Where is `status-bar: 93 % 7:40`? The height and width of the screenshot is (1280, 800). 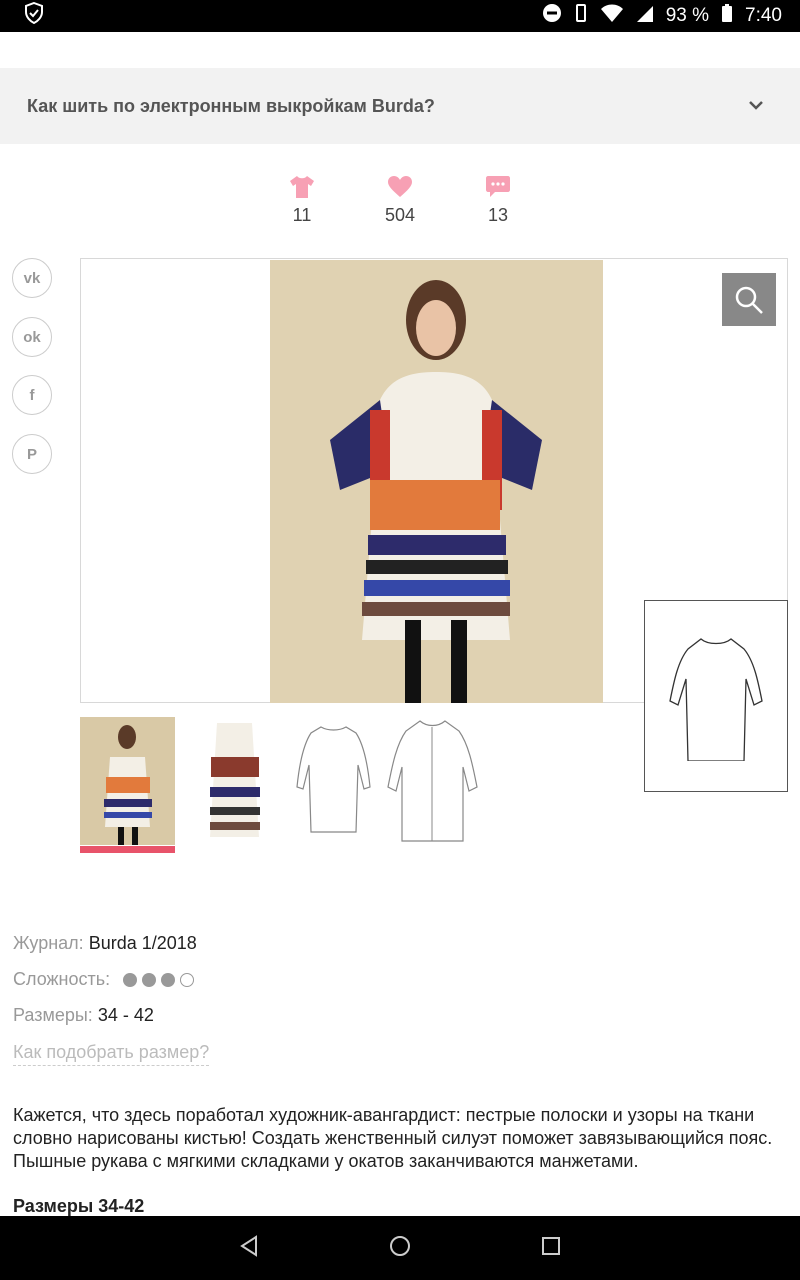
status-bar: 93 % 7:40 is located at coordinates (400, 16).